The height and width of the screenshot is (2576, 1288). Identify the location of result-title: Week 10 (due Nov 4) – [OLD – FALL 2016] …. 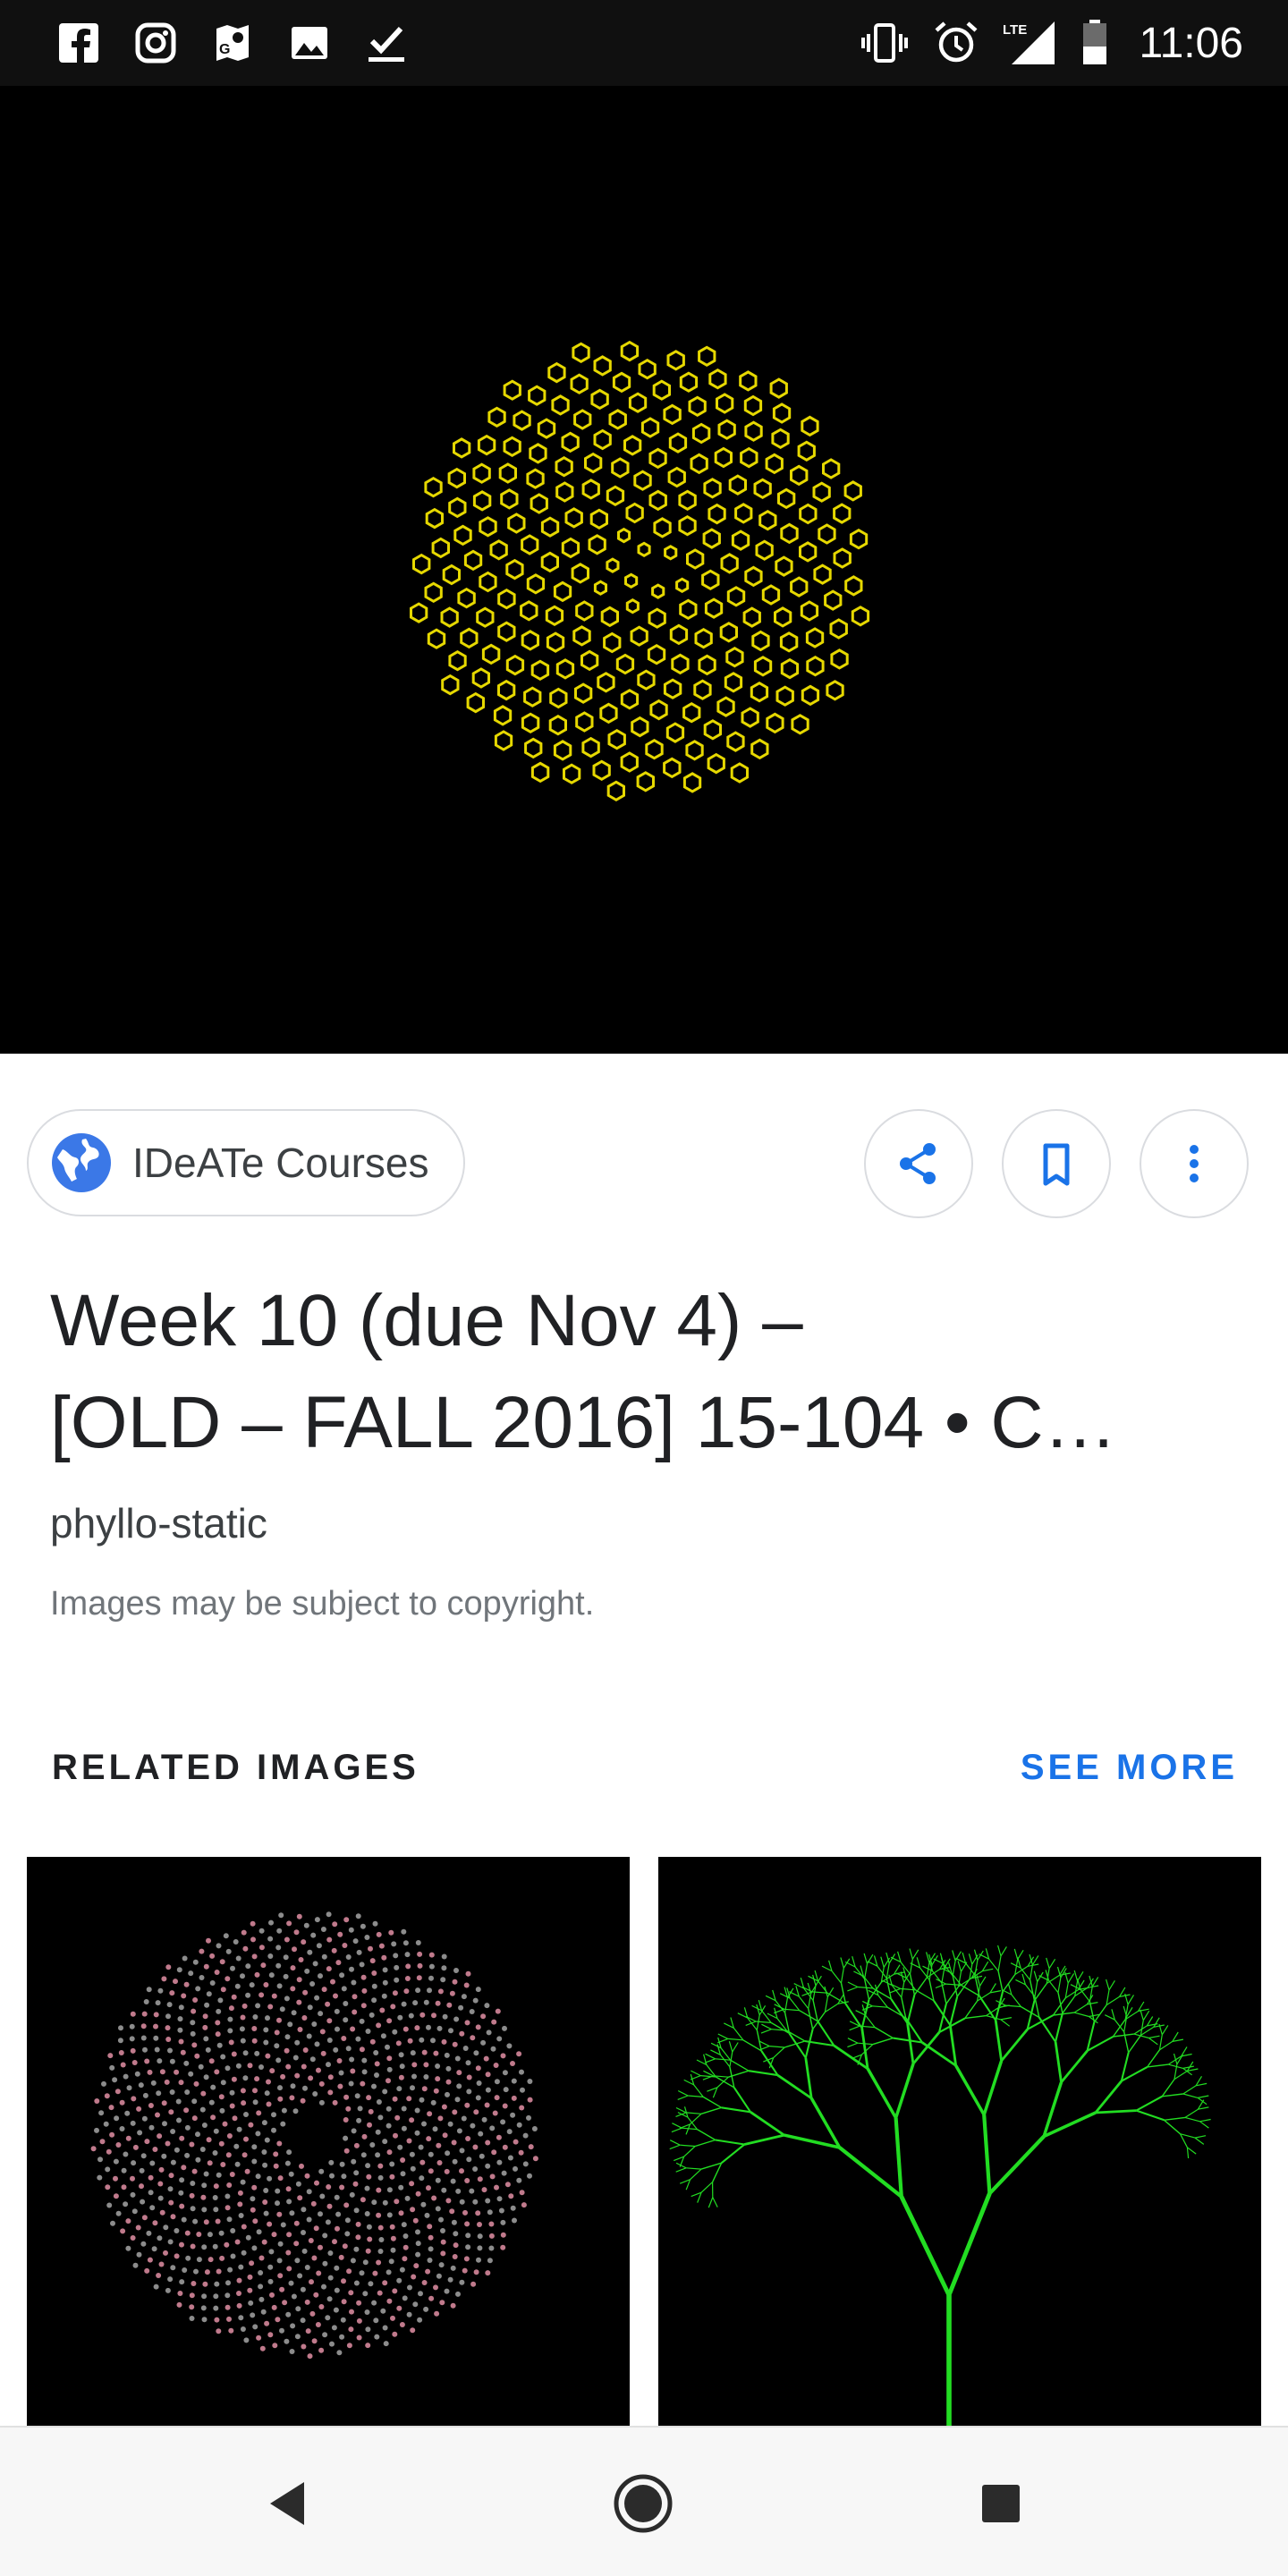
(645, 1372).